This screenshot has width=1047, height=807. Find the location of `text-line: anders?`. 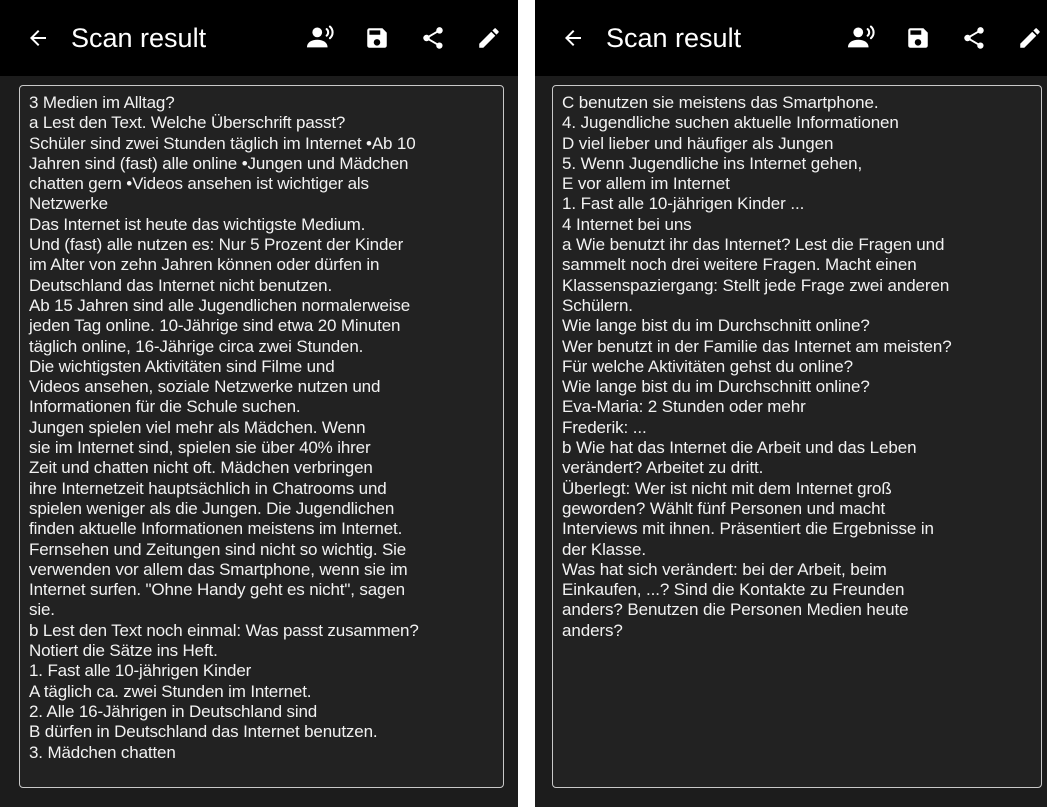

text-line: anders? is located at coordinates (592, 630).